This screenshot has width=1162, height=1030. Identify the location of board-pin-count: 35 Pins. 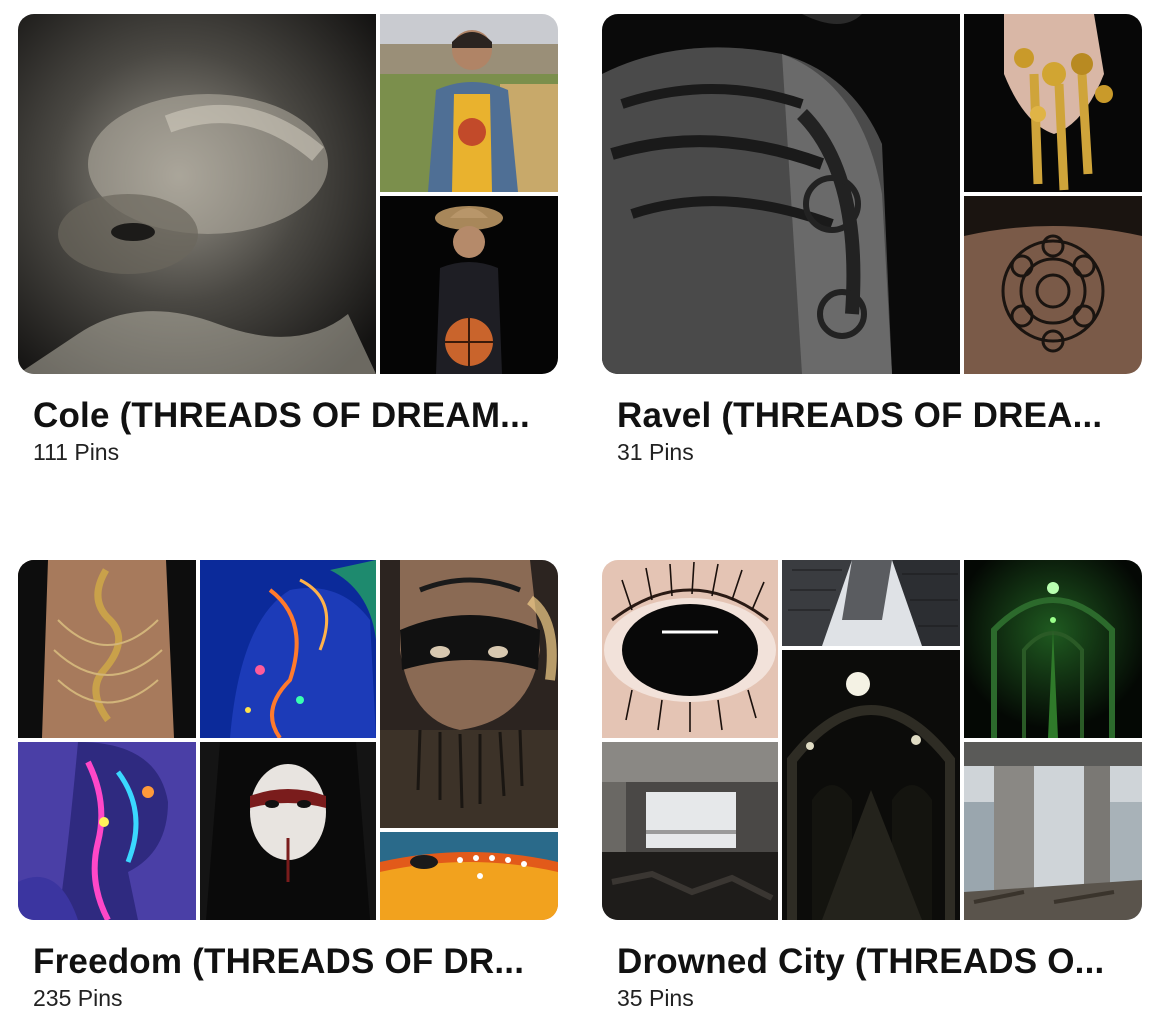
(655, 998).